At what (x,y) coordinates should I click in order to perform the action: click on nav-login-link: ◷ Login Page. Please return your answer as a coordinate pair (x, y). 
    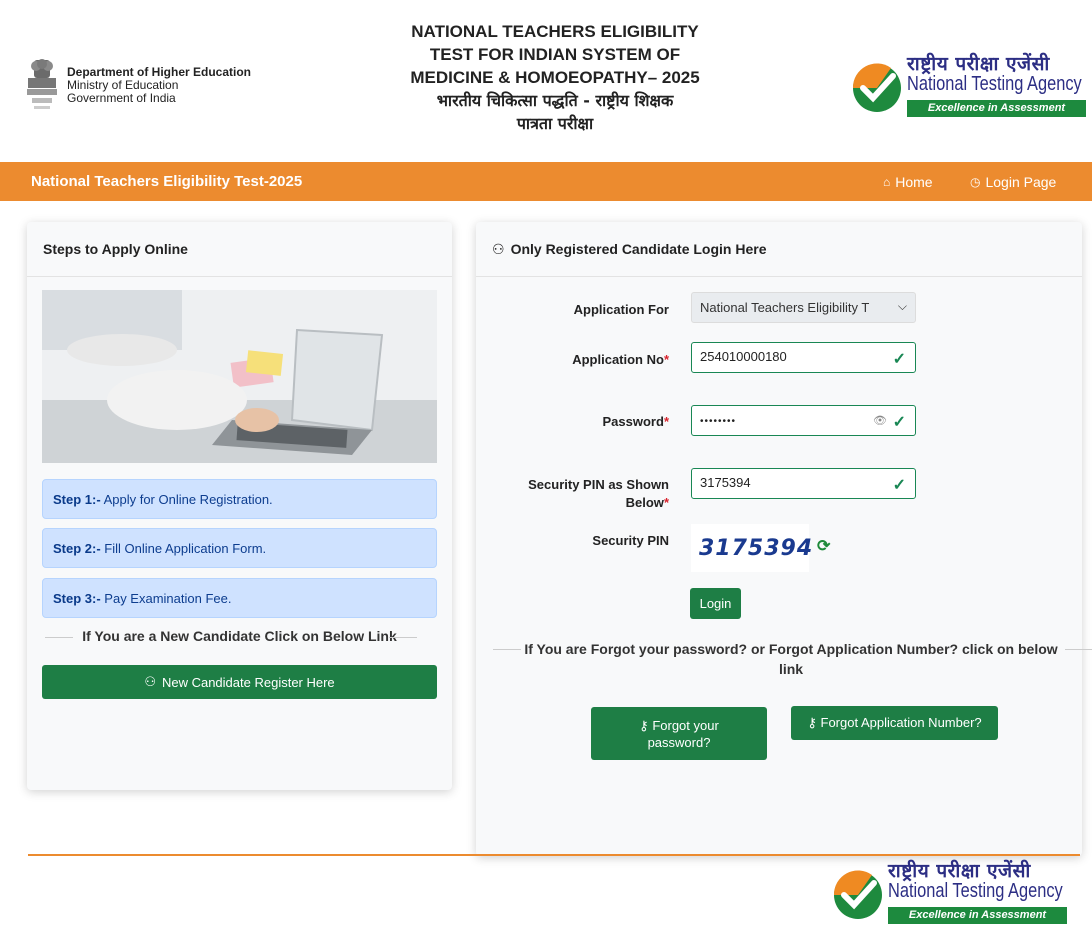
    Looking at the image, I should click on (1013, 182).